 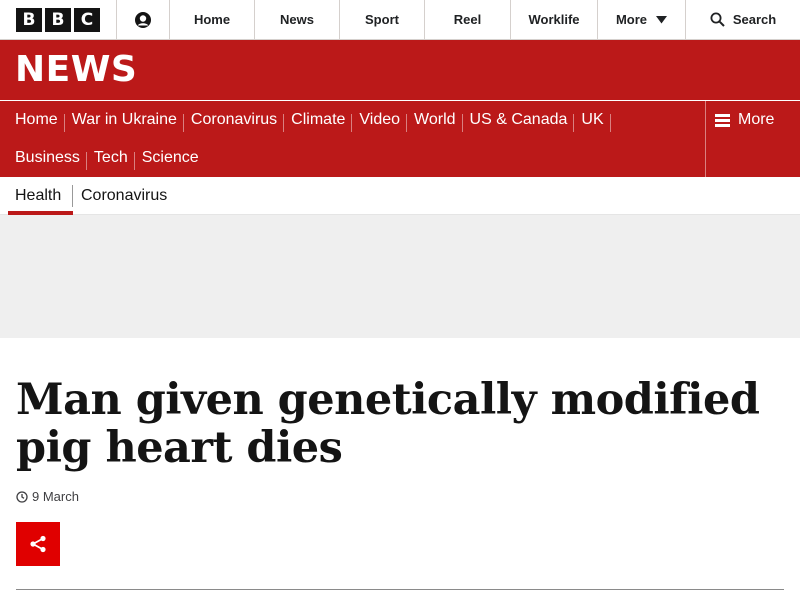 I want to click on global-nav-news: News, so click(x=297, y=19).